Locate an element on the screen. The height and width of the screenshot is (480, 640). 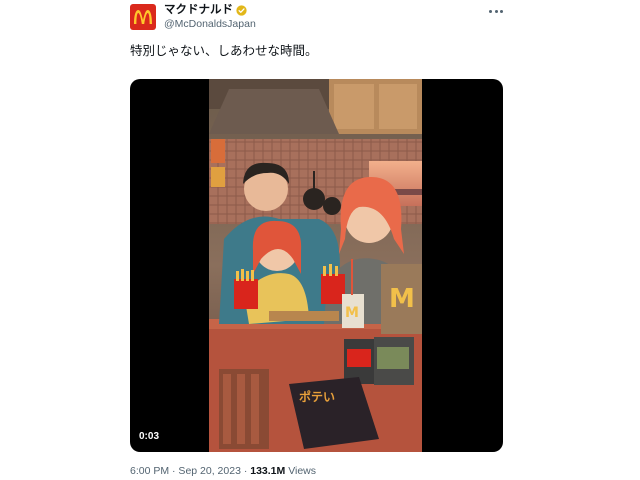
author-name: マクドナルド is located at coordinates (205, 10).